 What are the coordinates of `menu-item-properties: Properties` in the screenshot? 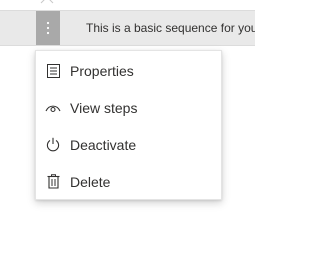 It's located at (128, 70).